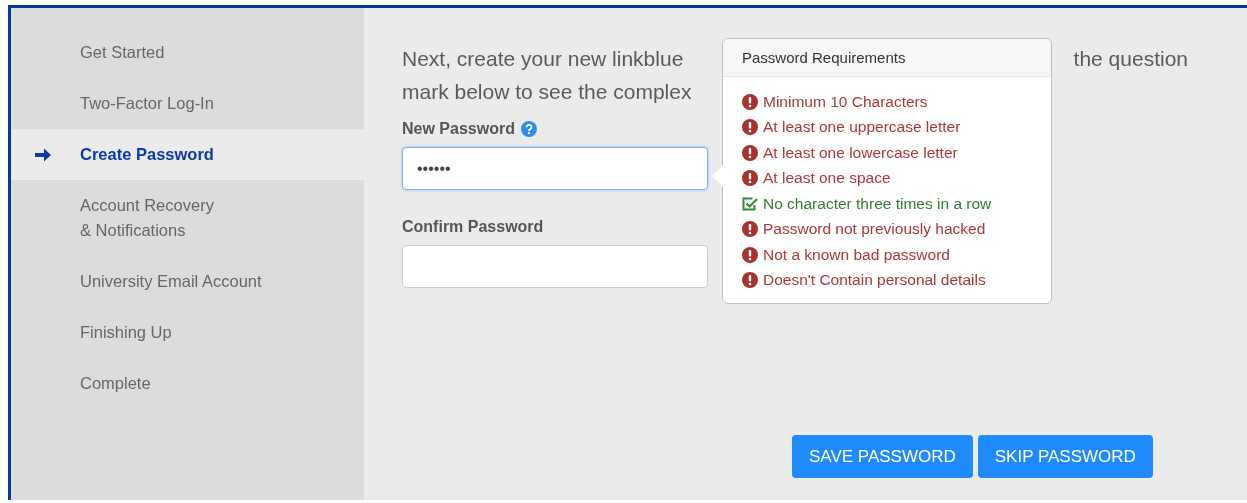 This screenshot has height=503, width=1247. Describe the element at coordinates (555, 168) in the screenshot. I see `password-field: ••••••` at that location.